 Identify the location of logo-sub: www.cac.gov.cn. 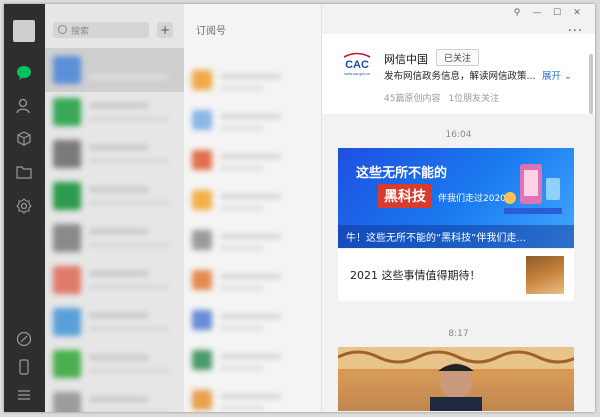
(357, 74).